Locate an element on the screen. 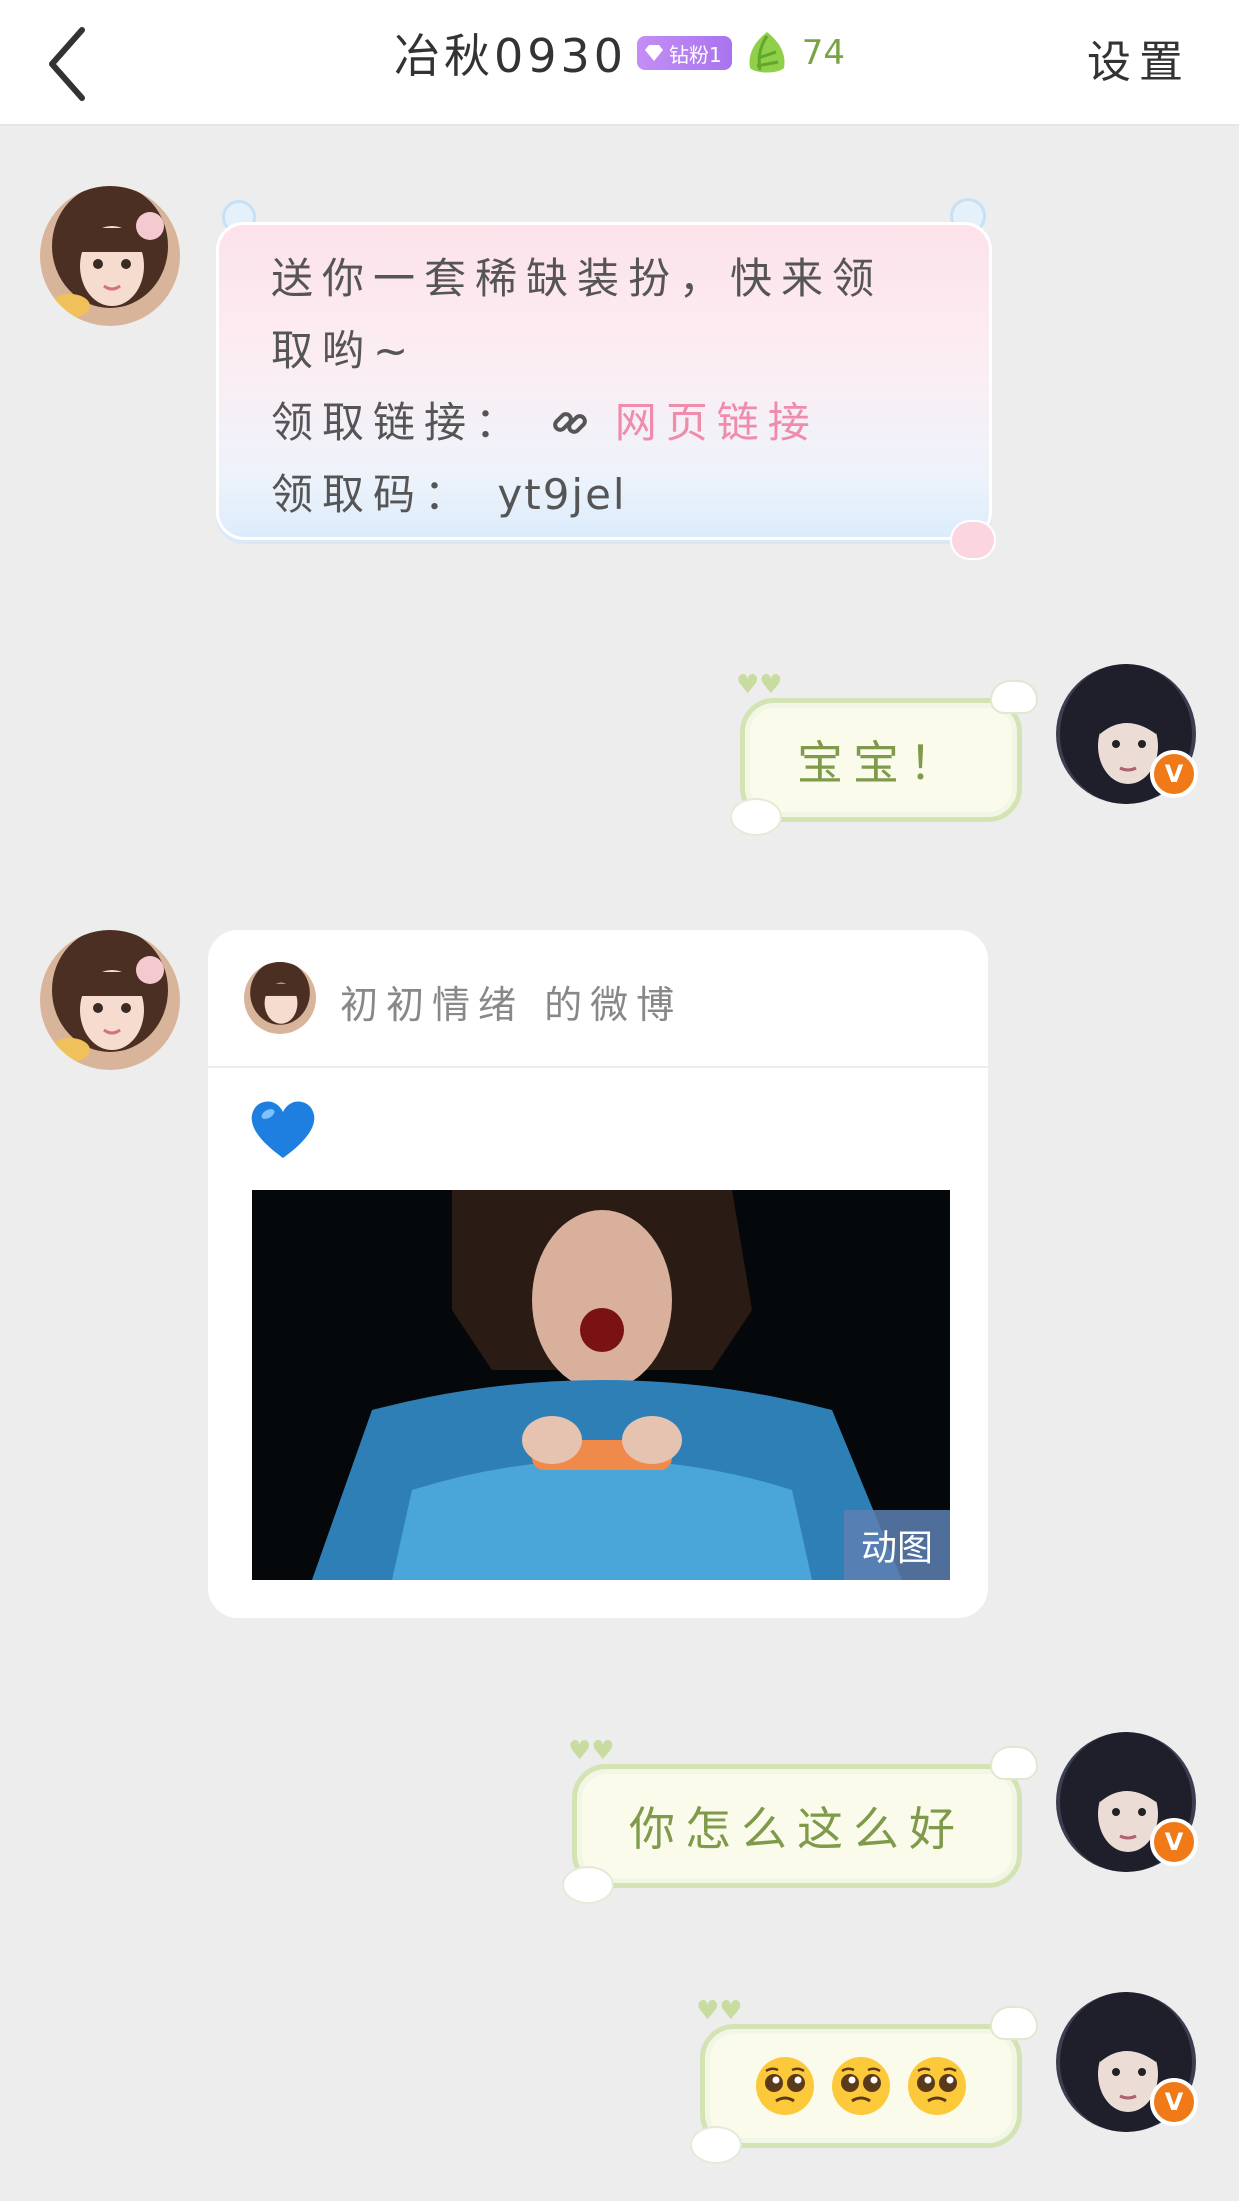 Image resolution: width=1239 pixels, height=2201 pixels. leaf-level-icon is located at coordinates (767, 52).